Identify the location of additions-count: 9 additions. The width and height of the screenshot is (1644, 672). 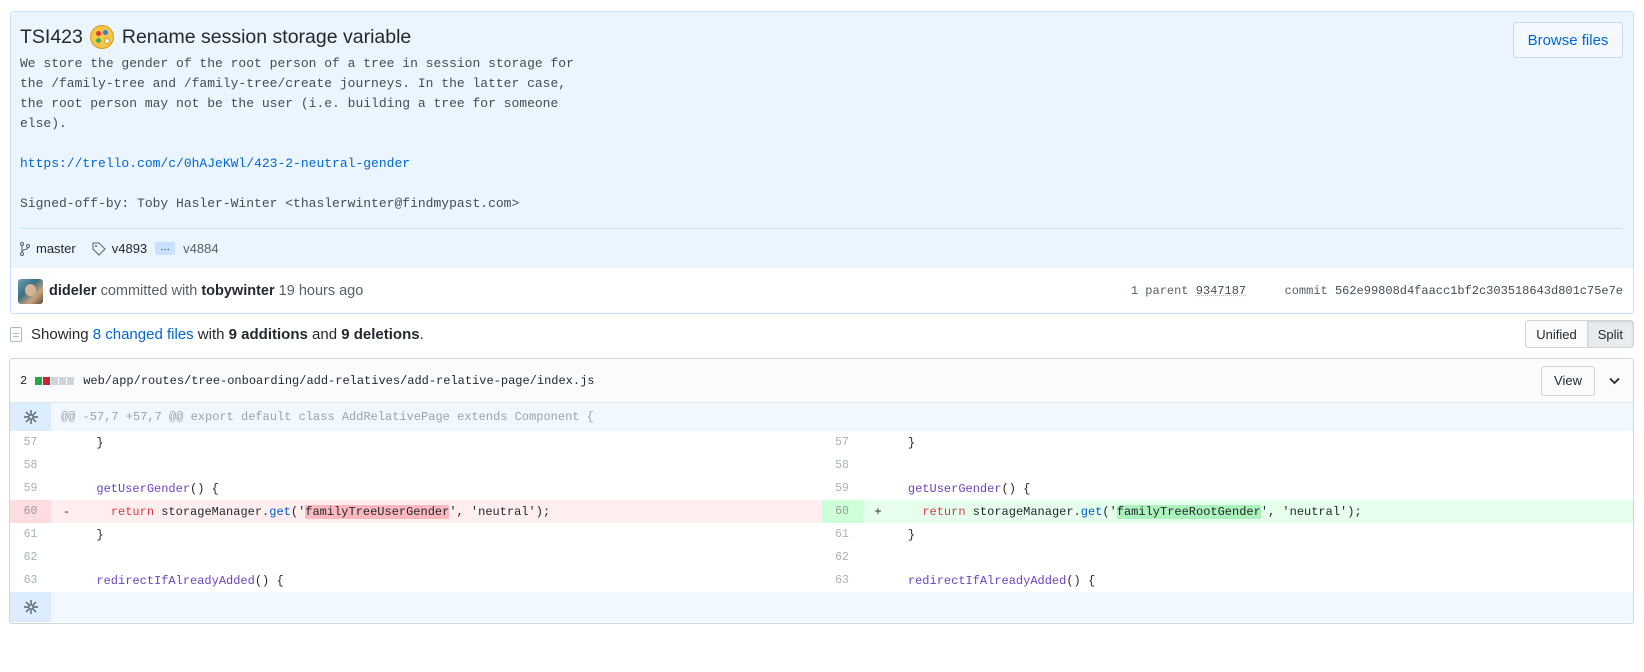
(268, 334).